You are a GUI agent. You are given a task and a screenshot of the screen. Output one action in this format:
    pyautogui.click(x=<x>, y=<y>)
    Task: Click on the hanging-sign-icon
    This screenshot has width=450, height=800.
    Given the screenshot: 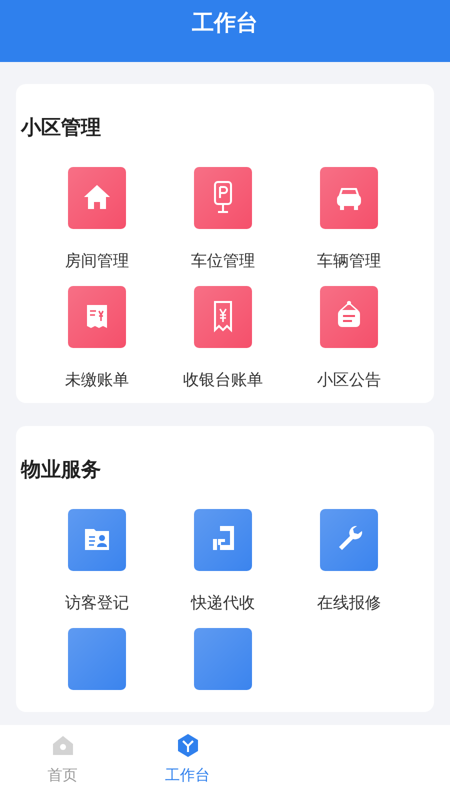 What is the action you would take?
    pyautogui.click(x=349, y=317)
    